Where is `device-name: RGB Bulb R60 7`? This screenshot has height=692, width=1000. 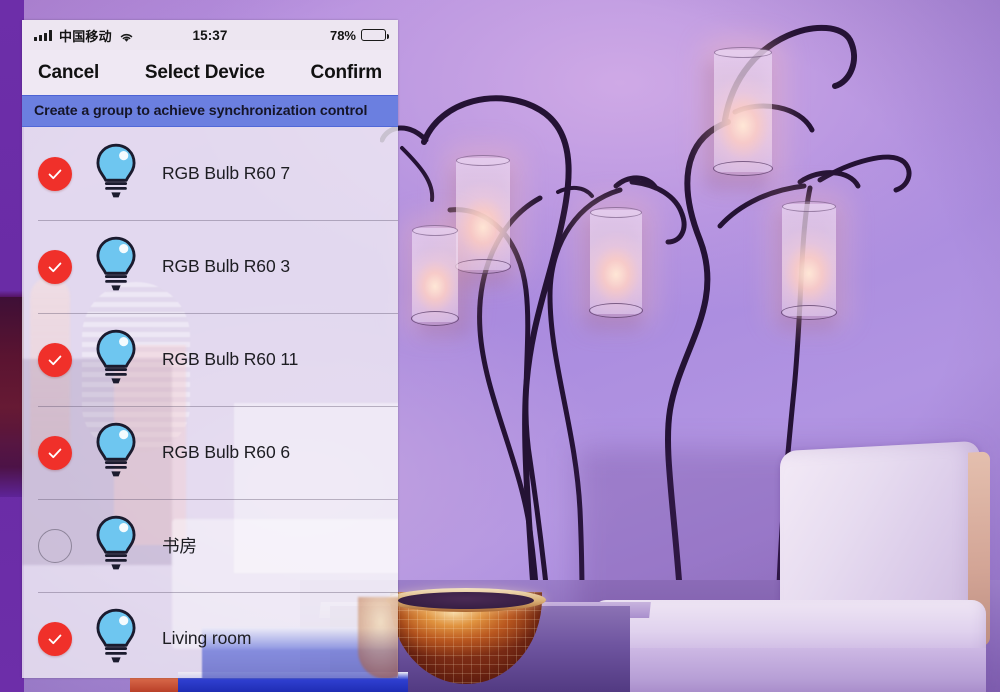
device-name: RGB Bulb R60 7 is located at coordinates (226, 173).